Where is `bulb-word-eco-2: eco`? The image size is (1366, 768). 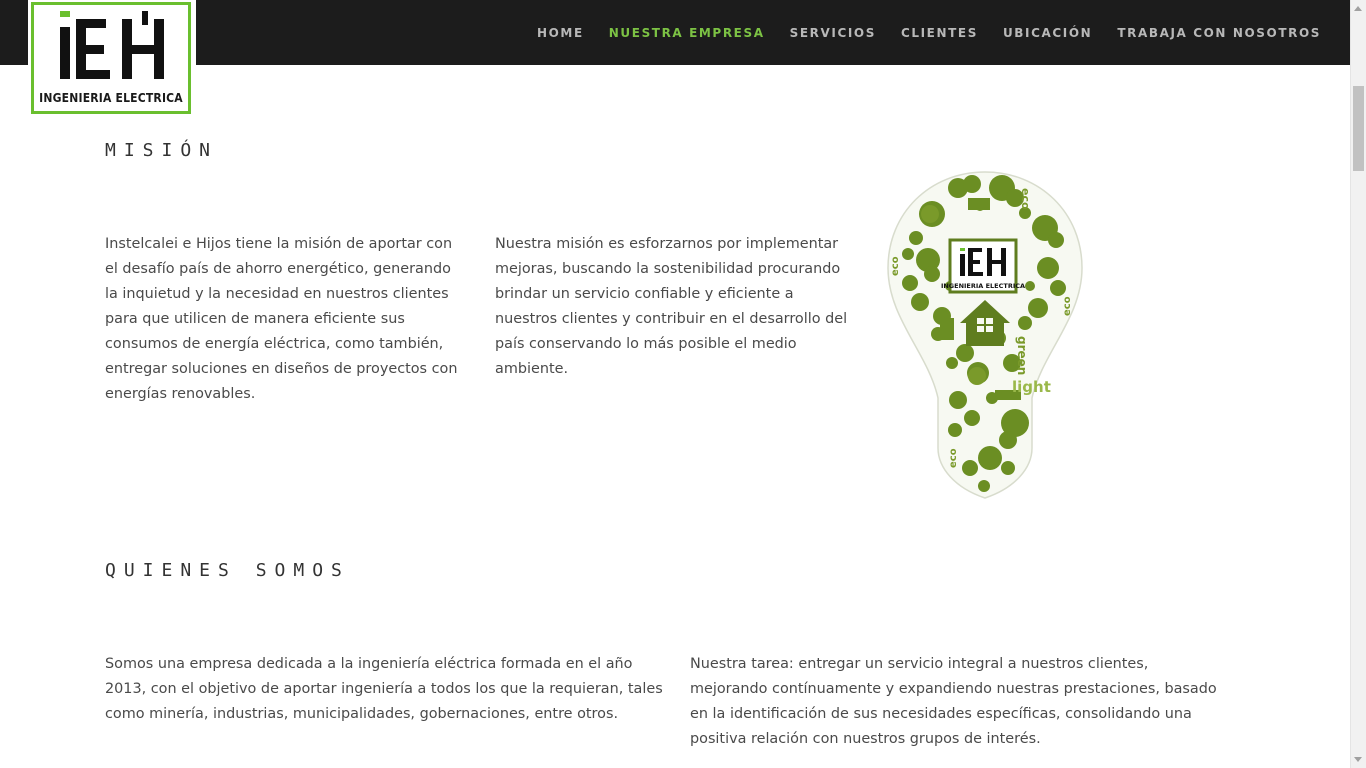
bulb-word-eco-2: eco is located at coordinates (895, 266).